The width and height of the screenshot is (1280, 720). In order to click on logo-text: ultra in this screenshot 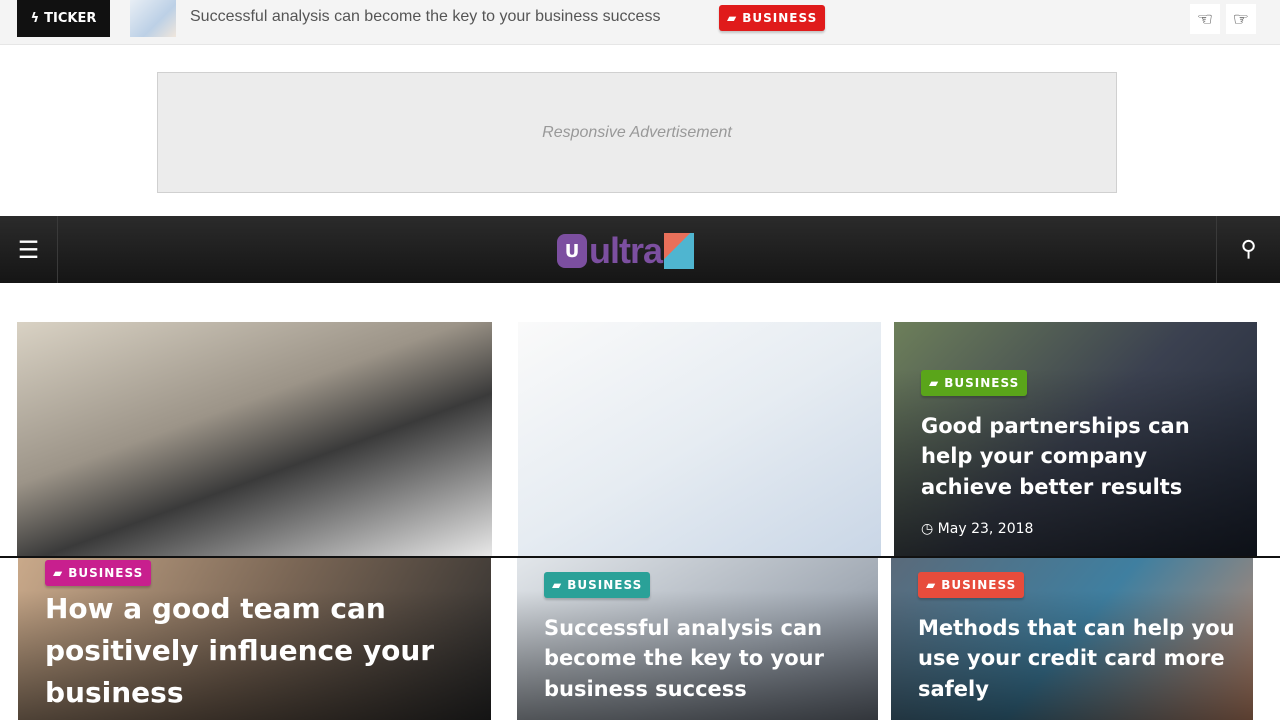, I will do `click(626, 250)`.